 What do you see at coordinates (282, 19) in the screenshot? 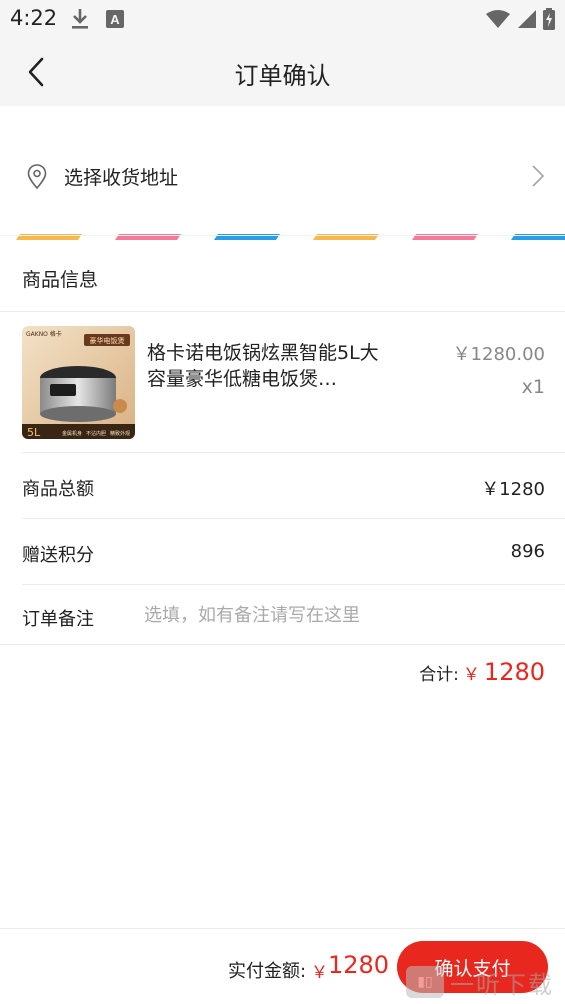
I see `status-bar: 4:22 A` at bounding box center [282, 19].